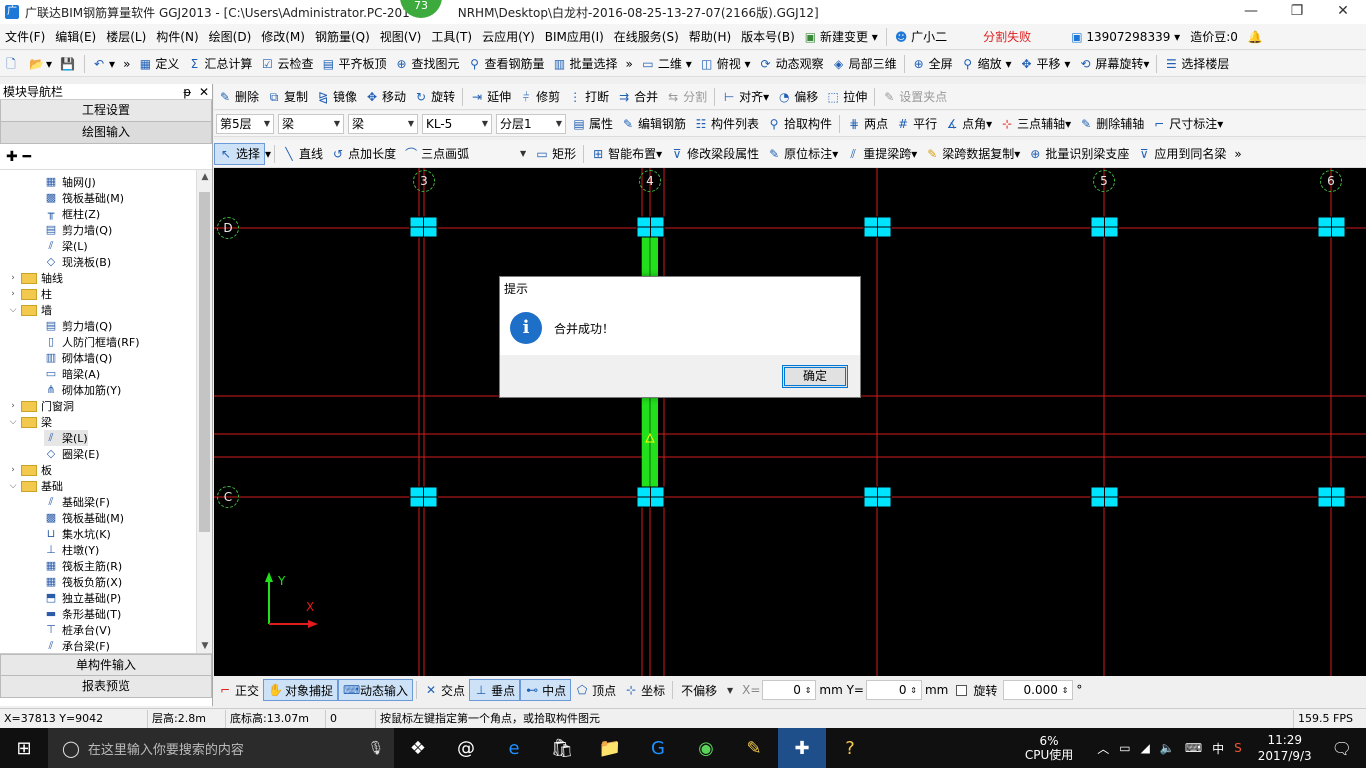  Describe the element at coordinates (70, 182) in the screenshot. I see `tree-item: ▦ 轴网(J)` at that location.